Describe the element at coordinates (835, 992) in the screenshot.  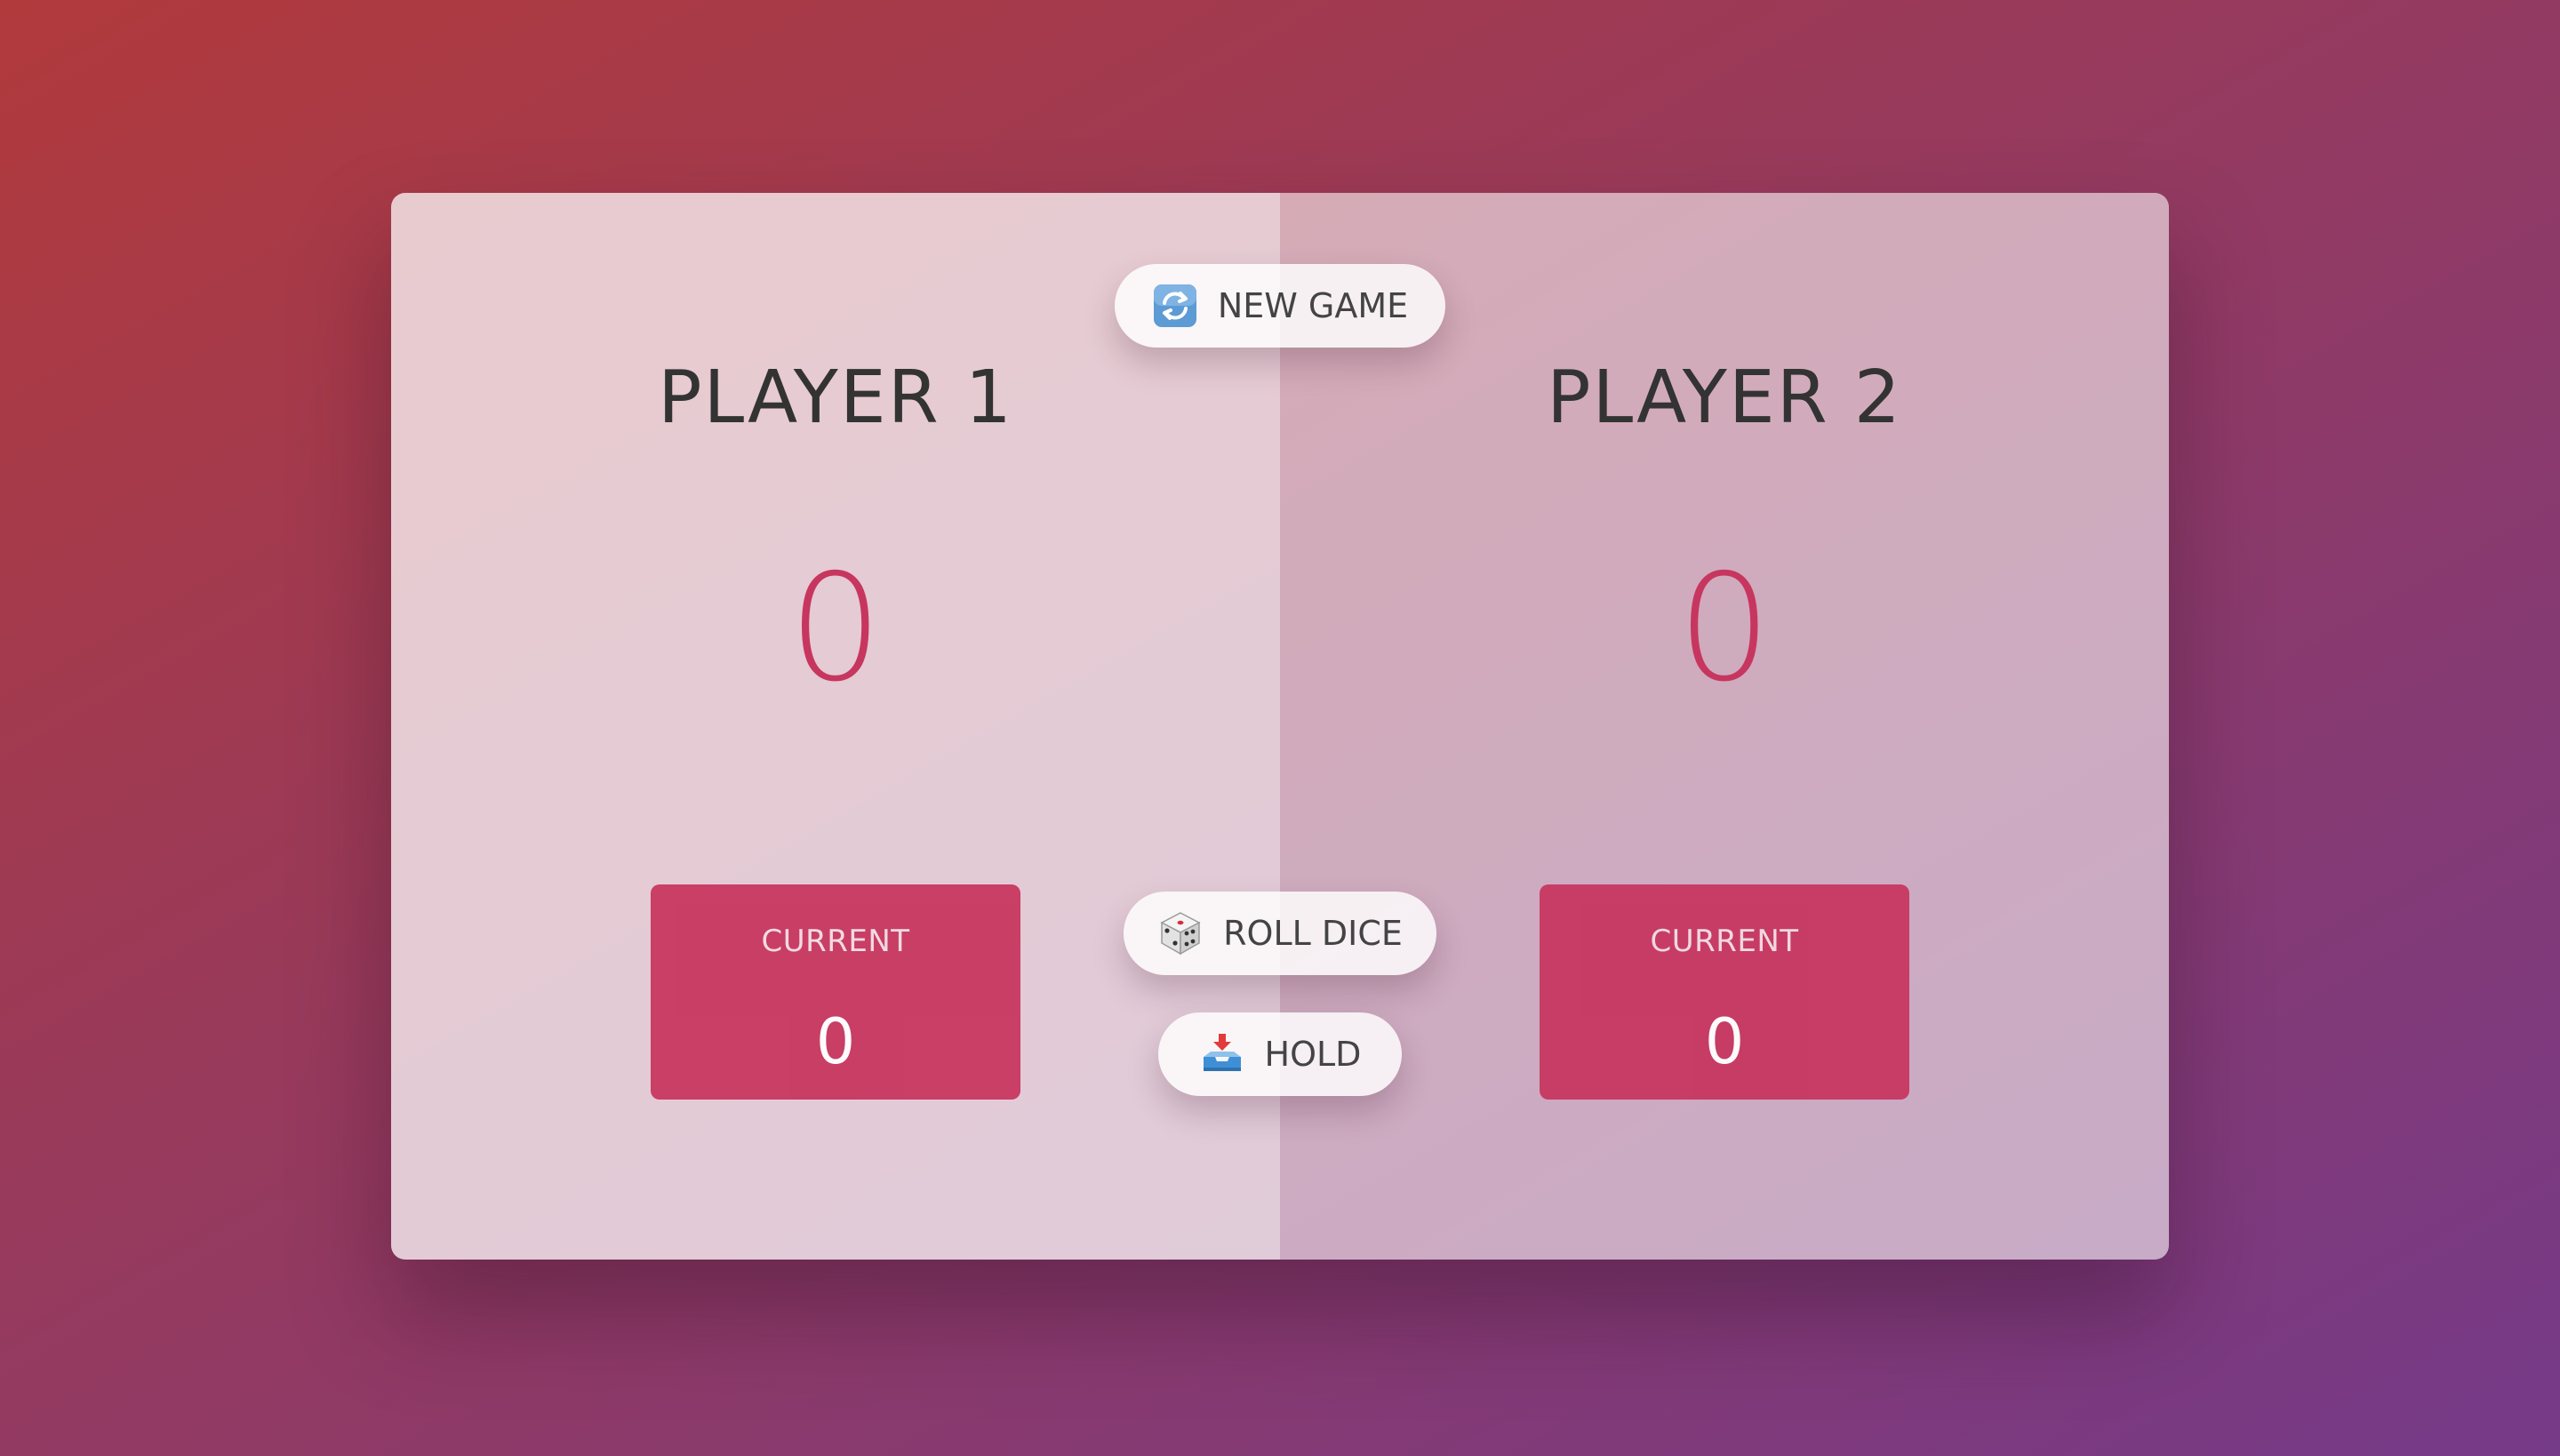
I see `player-1-current-box: CURRENT 0` at that location.